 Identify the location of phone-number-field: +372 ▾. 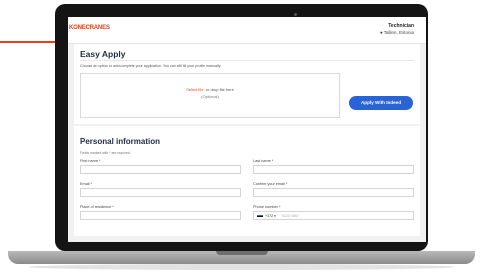
(333, 215).